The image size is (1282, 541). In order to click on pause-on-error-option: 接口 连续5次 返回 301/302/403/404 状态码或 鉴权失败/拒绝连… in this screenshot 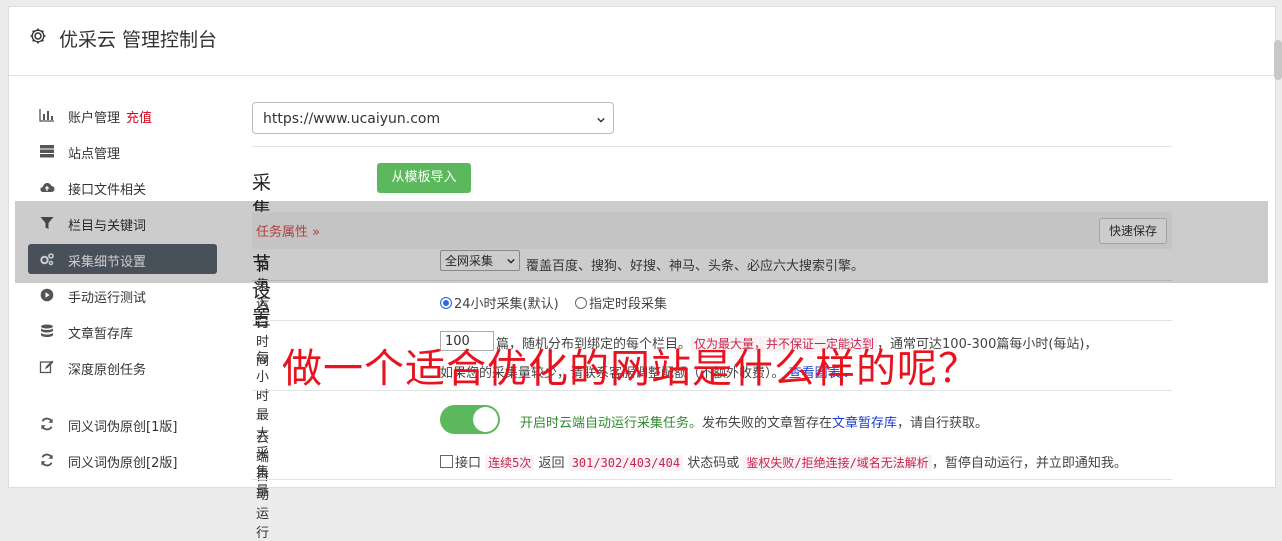, I will do `click(783, 461)`.